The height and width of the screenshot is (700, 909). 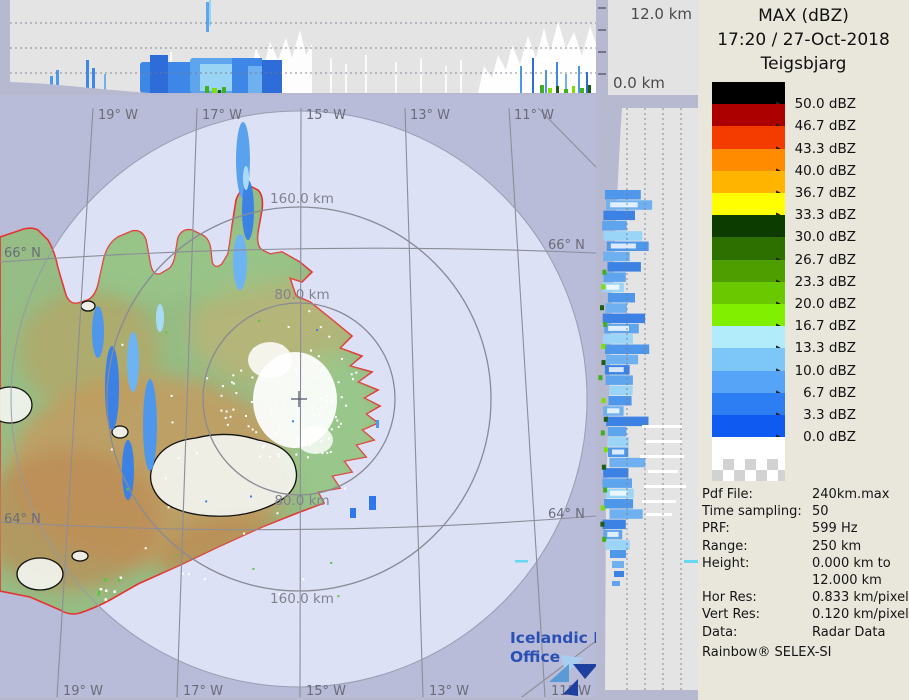 What do you see at coordinates (851, 494) in the screenshot?
I see `metadata-value: 240km.max` at bounding box center [851, 494].